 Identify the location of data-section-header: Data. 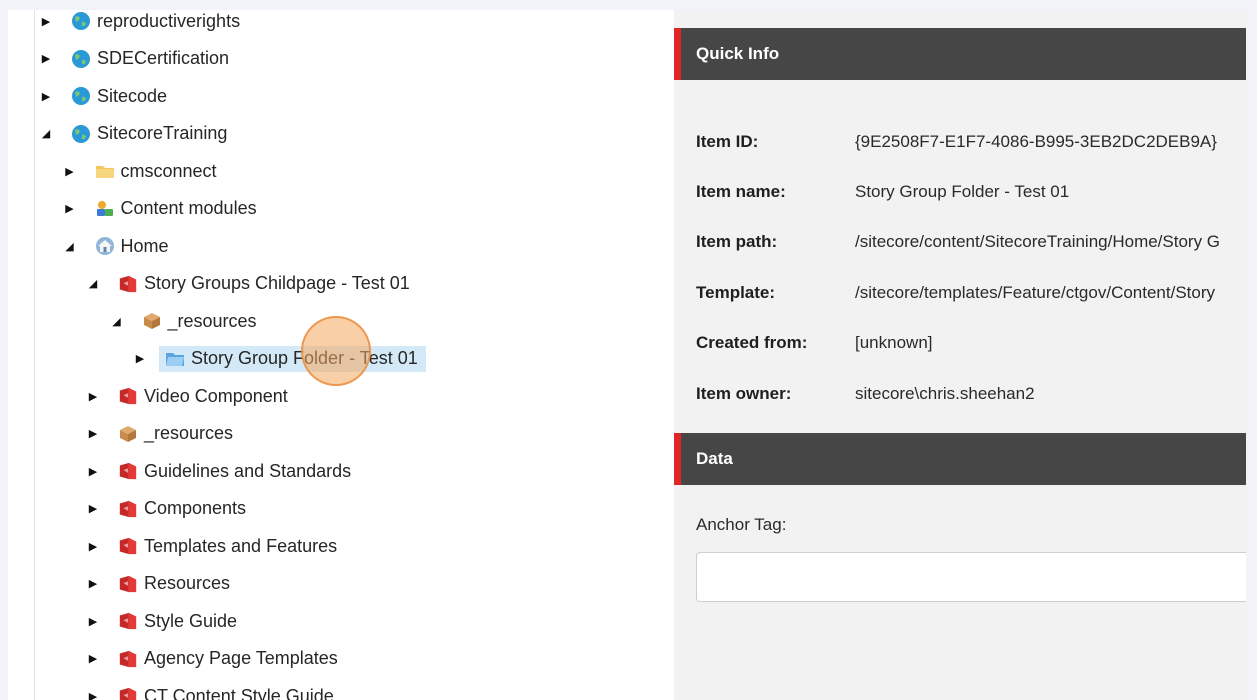
(960, 459).